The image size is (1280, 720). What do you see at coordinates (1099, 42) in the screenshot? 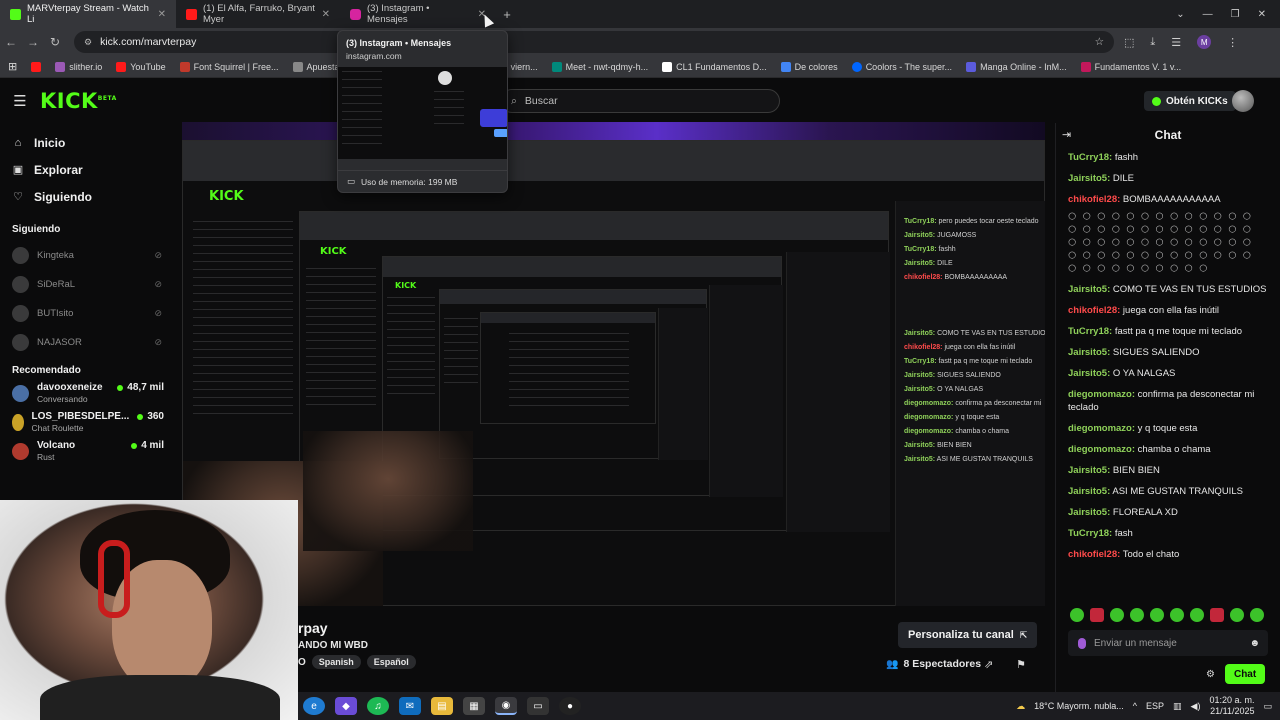
I see `bookmark-star-icon: ☆` at bounding box center [1099, 42].